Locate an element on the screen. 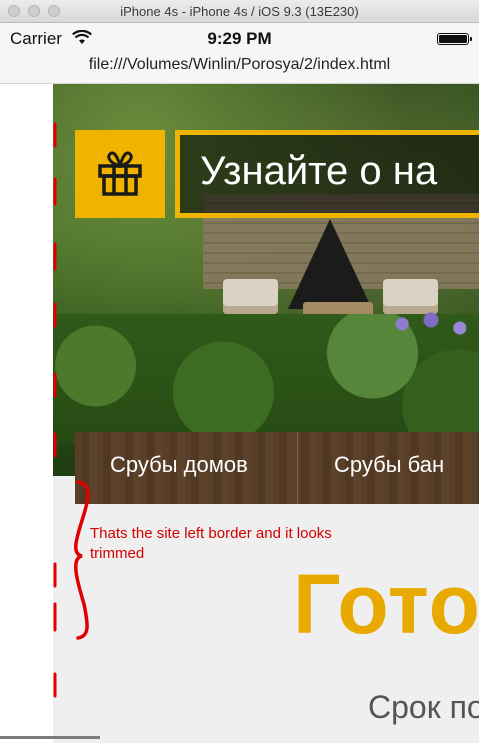 This screenshot has width=479, height=743. nav-item-log-houses: Срубы домов is located at coordinates (179, 465).